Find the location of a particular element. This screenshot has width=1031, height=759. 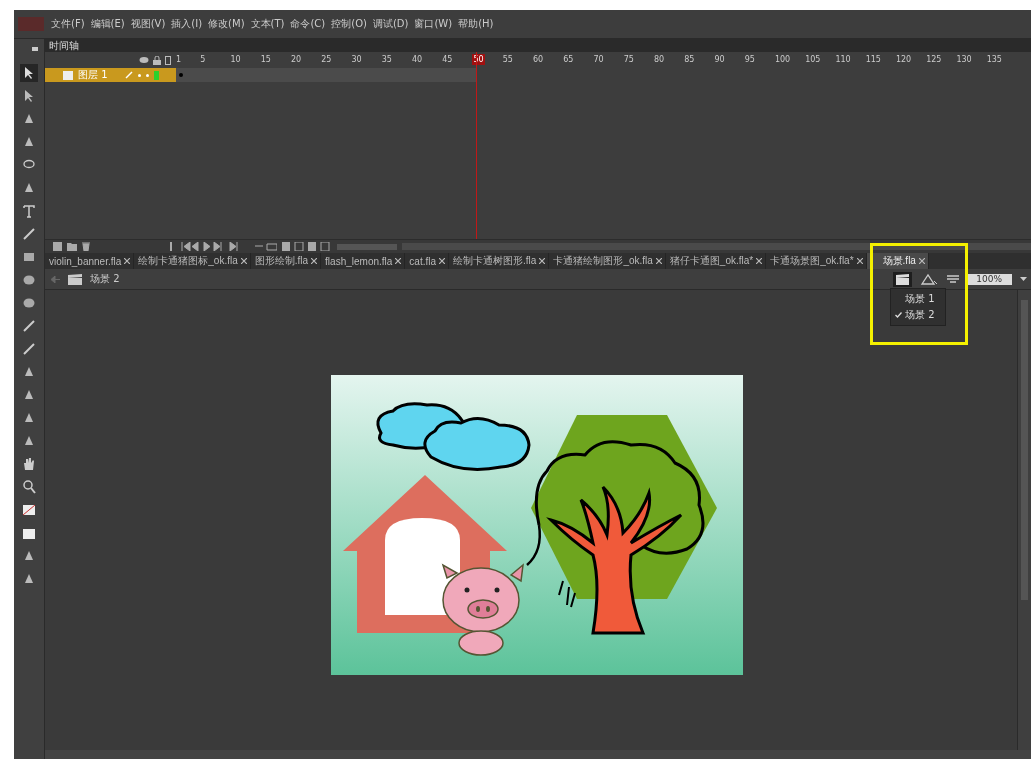

frame-number: 110 is located at coordinates (843, 59).